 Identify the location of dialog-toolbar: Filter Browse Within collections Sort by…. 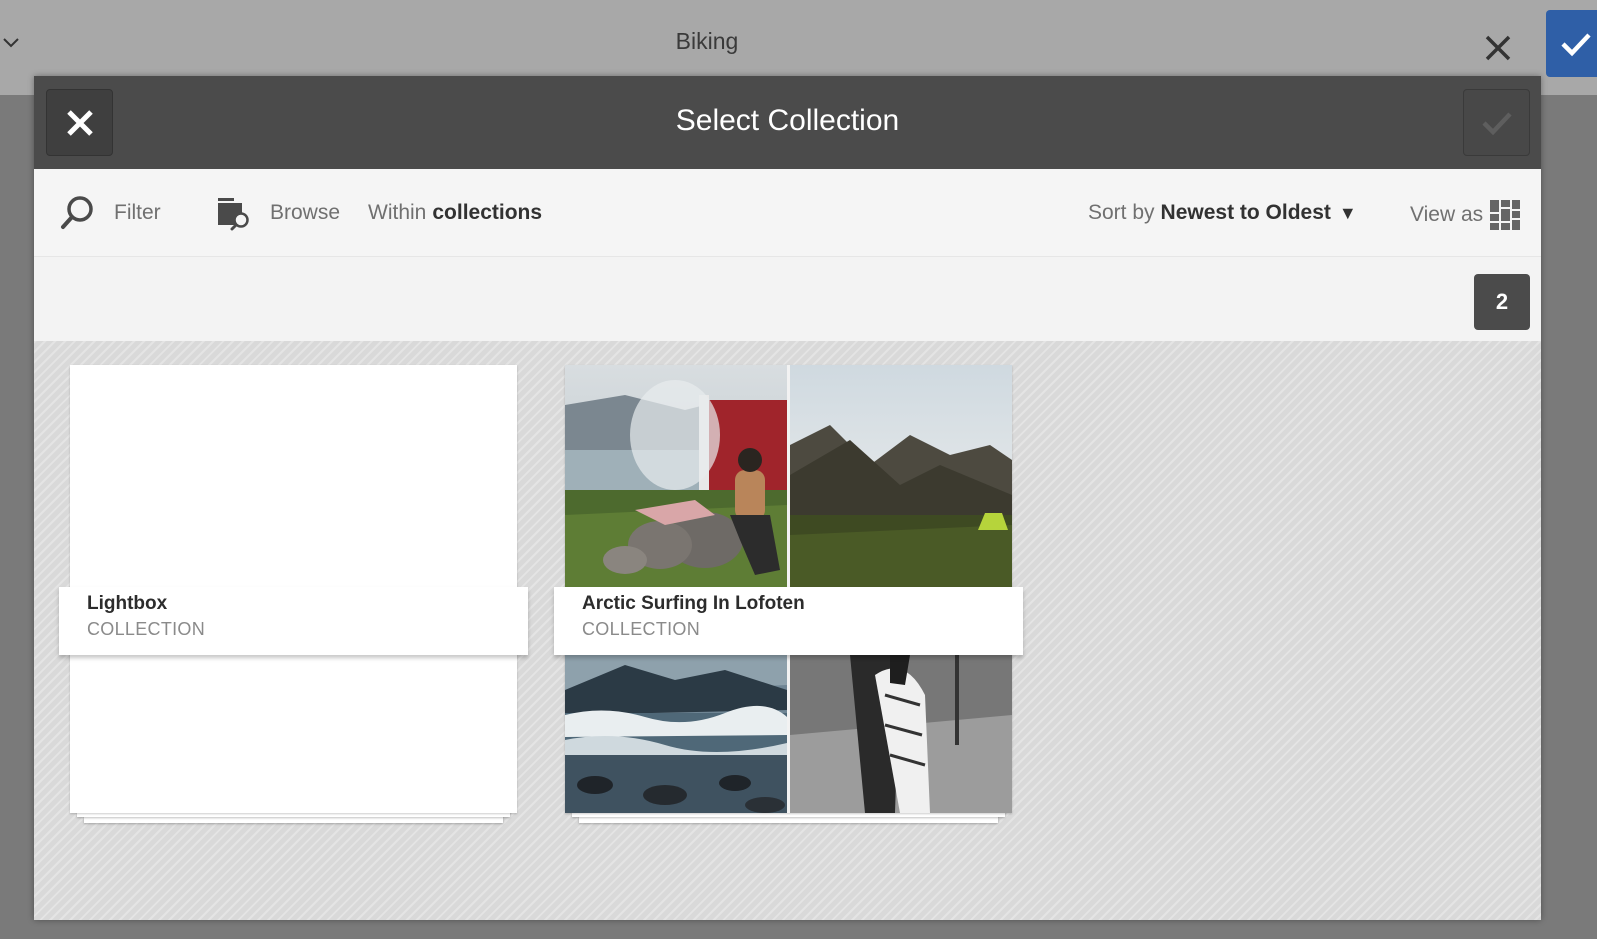
(787, 213).